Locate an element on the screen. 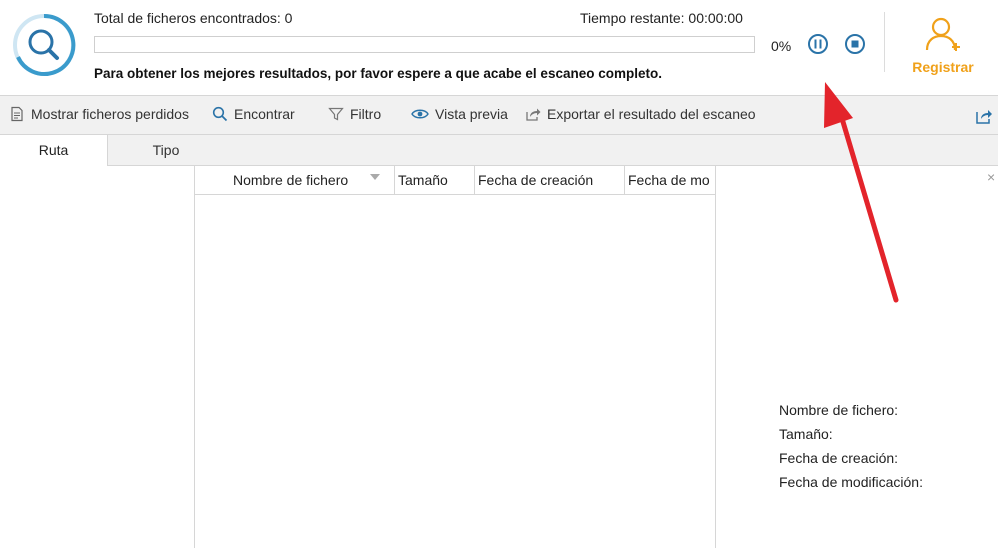 This screenshot has height=548, width=998. tab-path: Ruta is located at coordinates (54, 150).